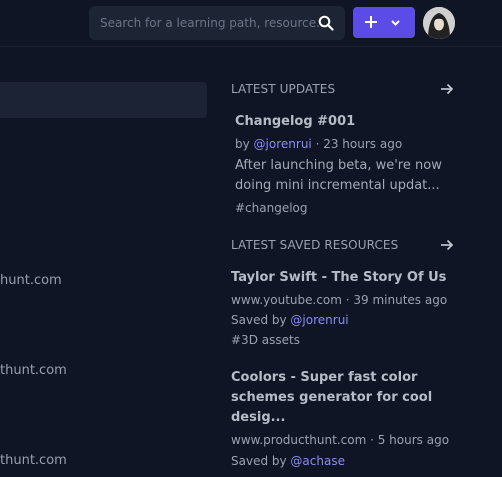 Image resolution: width=502 pixels, height=477 pixels. I want to click on resource-url: hunt.com, so click(31, 280).